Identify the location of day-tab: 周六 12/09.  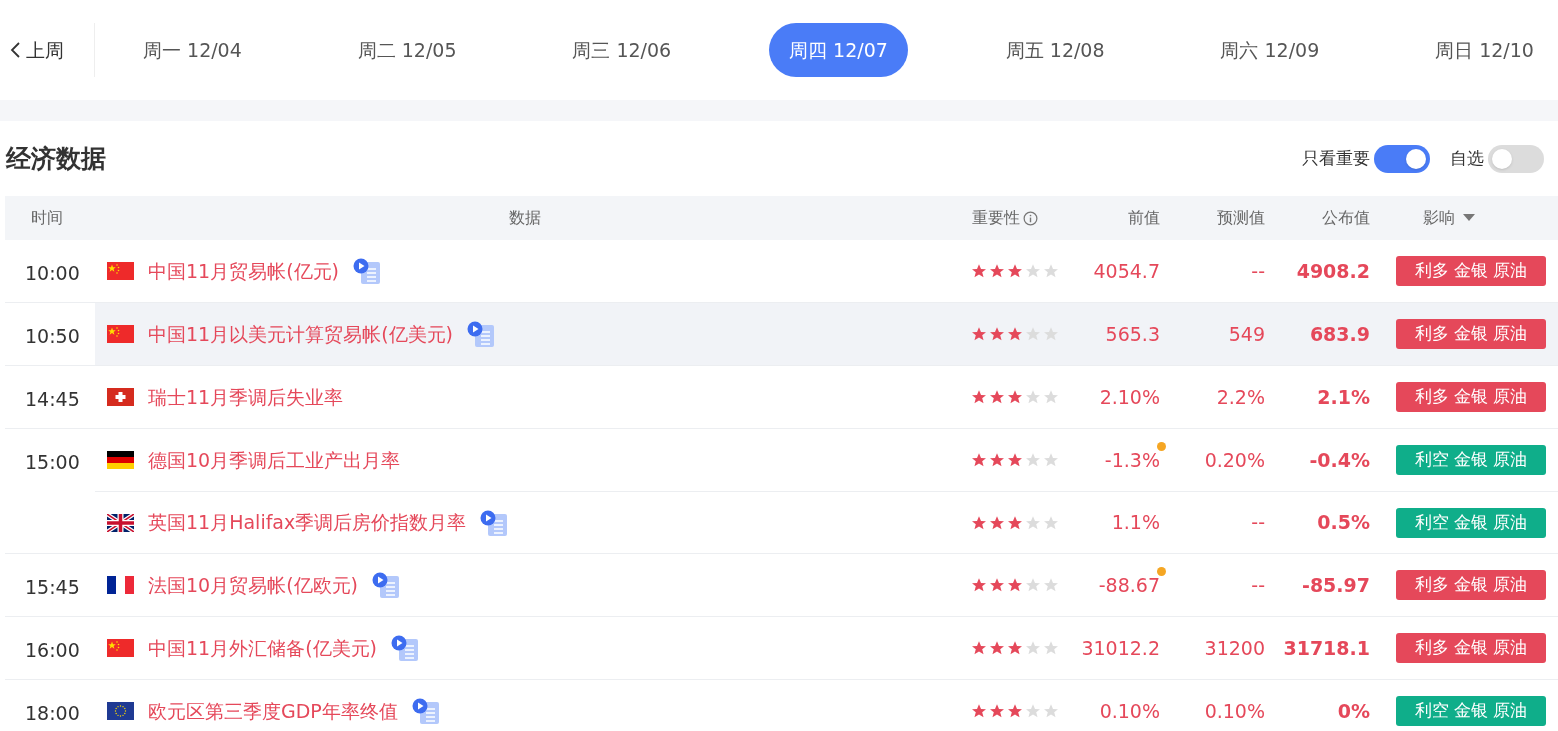
(1270, 50).